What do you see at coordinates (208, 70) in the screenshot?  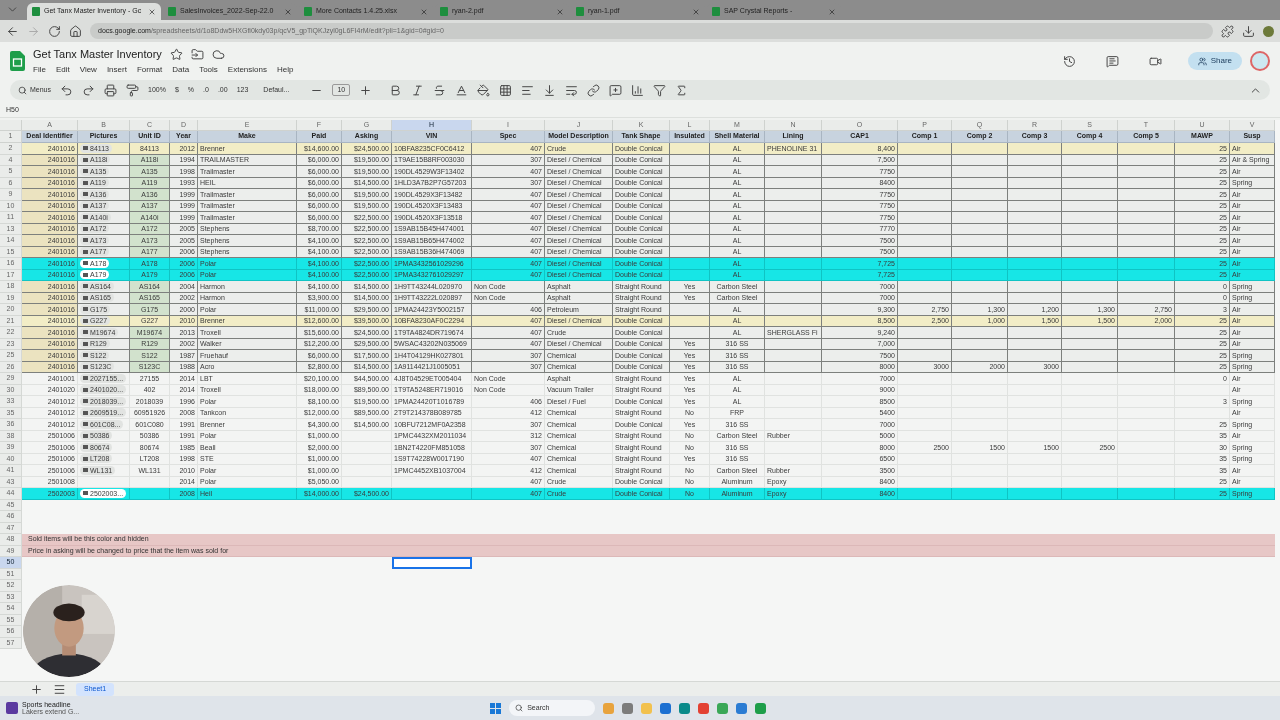 I see `menu-item: Tools` at bounding box center [208, 70].